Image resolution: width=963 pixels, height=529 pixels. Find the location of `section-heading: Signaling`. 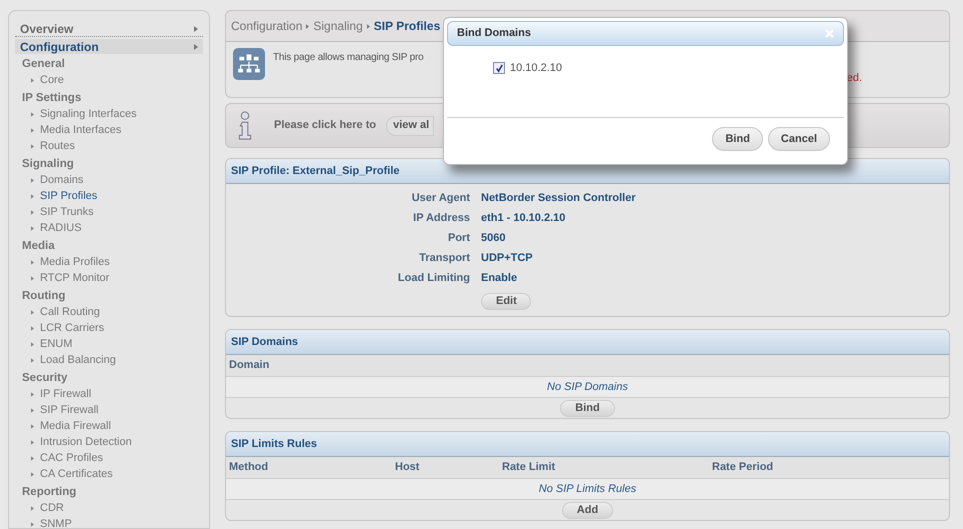

section-heading: Signaling is located at coordinates (48, 164).